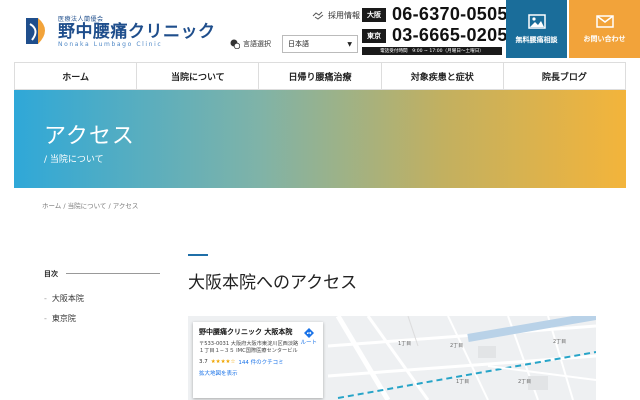 This screenshot has width=640, height=400. Describe the element at coordinates (536, 39) in the screenshot. I see `free-consult-label: 無料腰痛相談` at that location.